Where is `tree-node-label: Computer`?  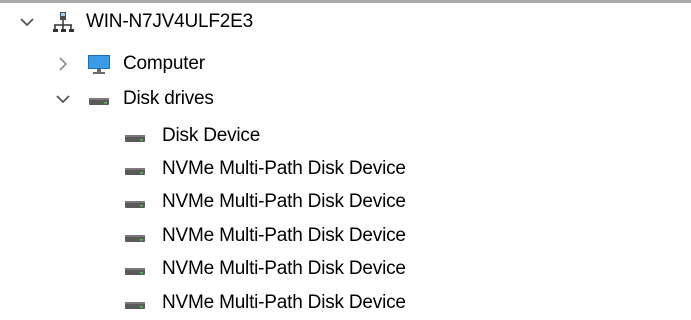
tree-node-label: Computer is located at coordinates (164, 63).